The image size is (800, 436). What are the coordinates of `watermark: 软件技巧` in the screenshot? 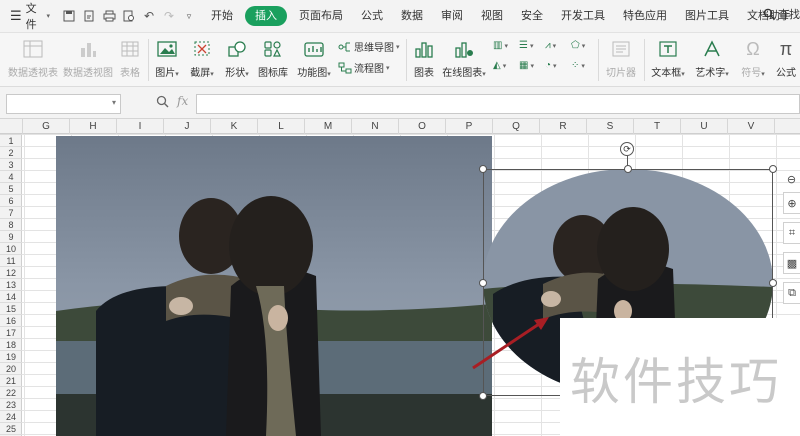 It's located at (680, 377).